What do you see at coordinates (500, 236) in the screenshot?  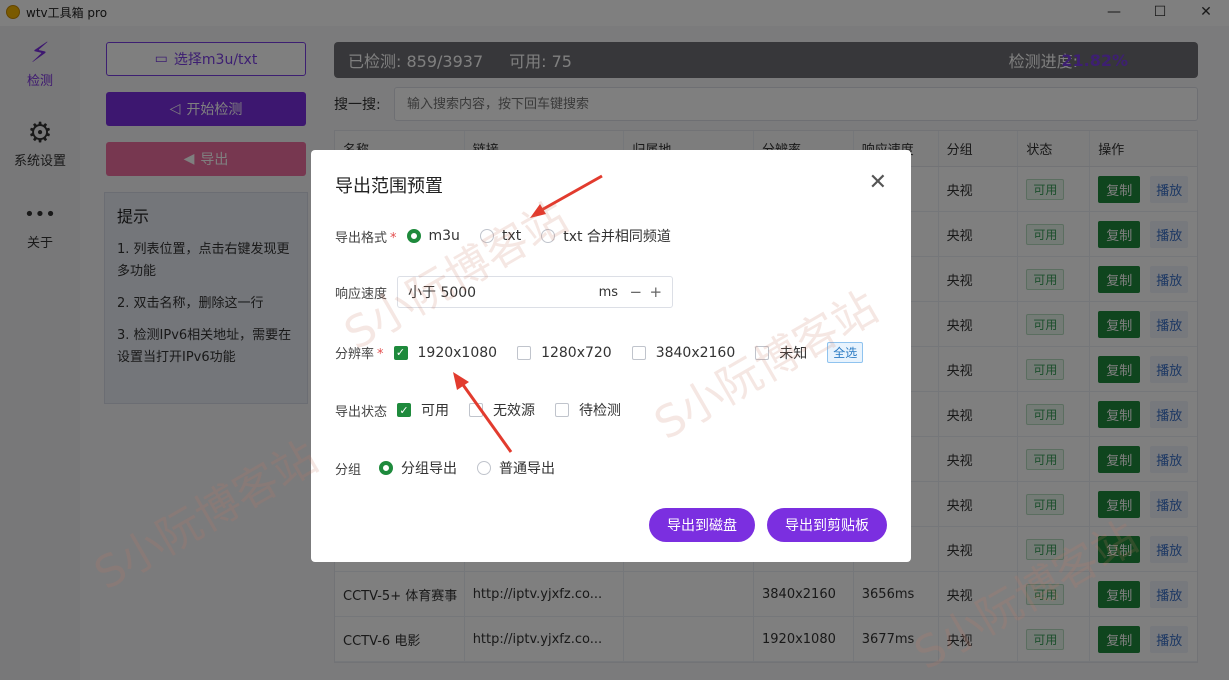 I see `format-option-txt: txt` at bounding box center [500, 236].